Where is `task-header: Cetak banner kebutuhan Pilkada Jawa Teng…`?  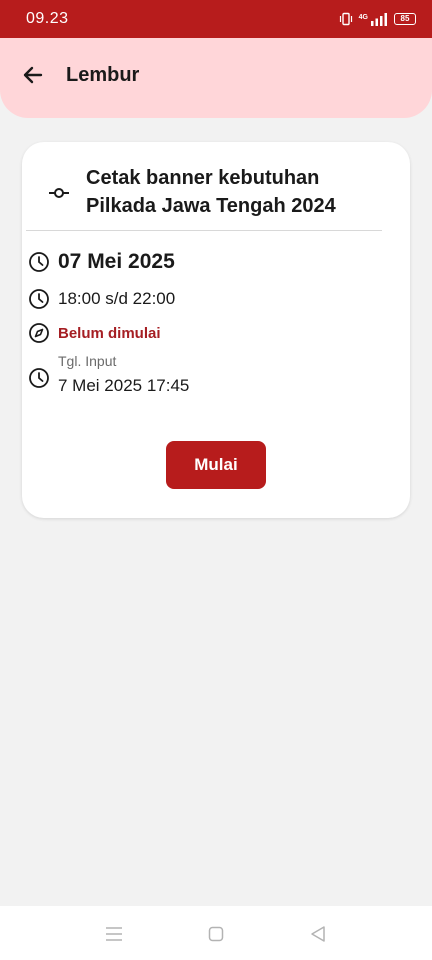
task-header: Cetak banner kebutuhan Pilkada Jawa Teng… is located at coordinates (218, 192).